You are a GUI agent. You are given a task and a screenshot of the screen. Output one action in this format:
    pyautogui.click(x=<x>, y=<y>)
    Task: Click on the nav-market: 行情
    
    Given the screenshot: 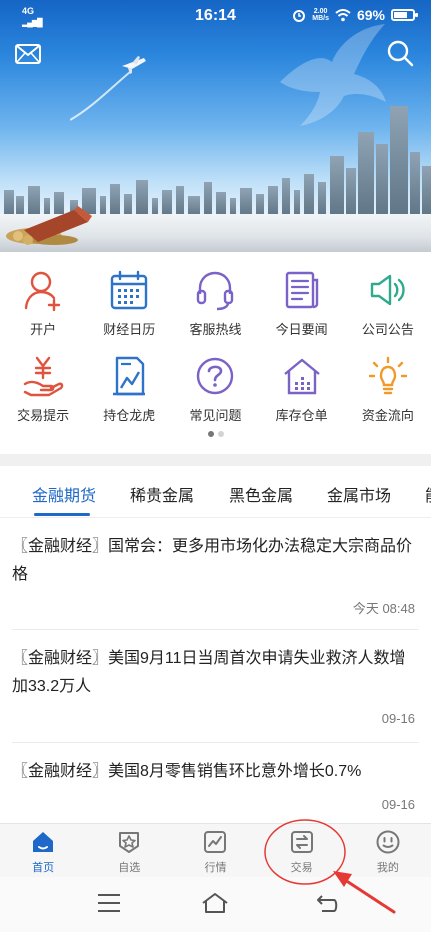 What is the action you would take?
    pyautogui.click(x=215, y=850)
    